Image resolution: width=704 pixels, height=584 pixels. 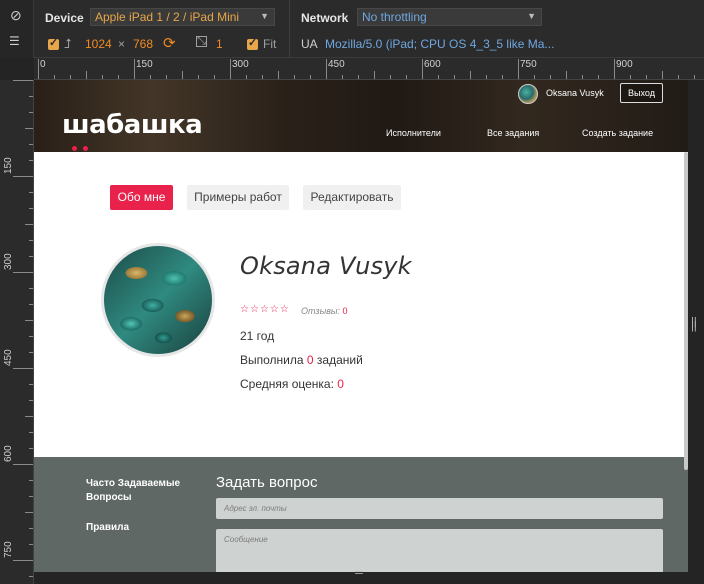 I want to click on resize-handle-right, so click(x=696, y=332).